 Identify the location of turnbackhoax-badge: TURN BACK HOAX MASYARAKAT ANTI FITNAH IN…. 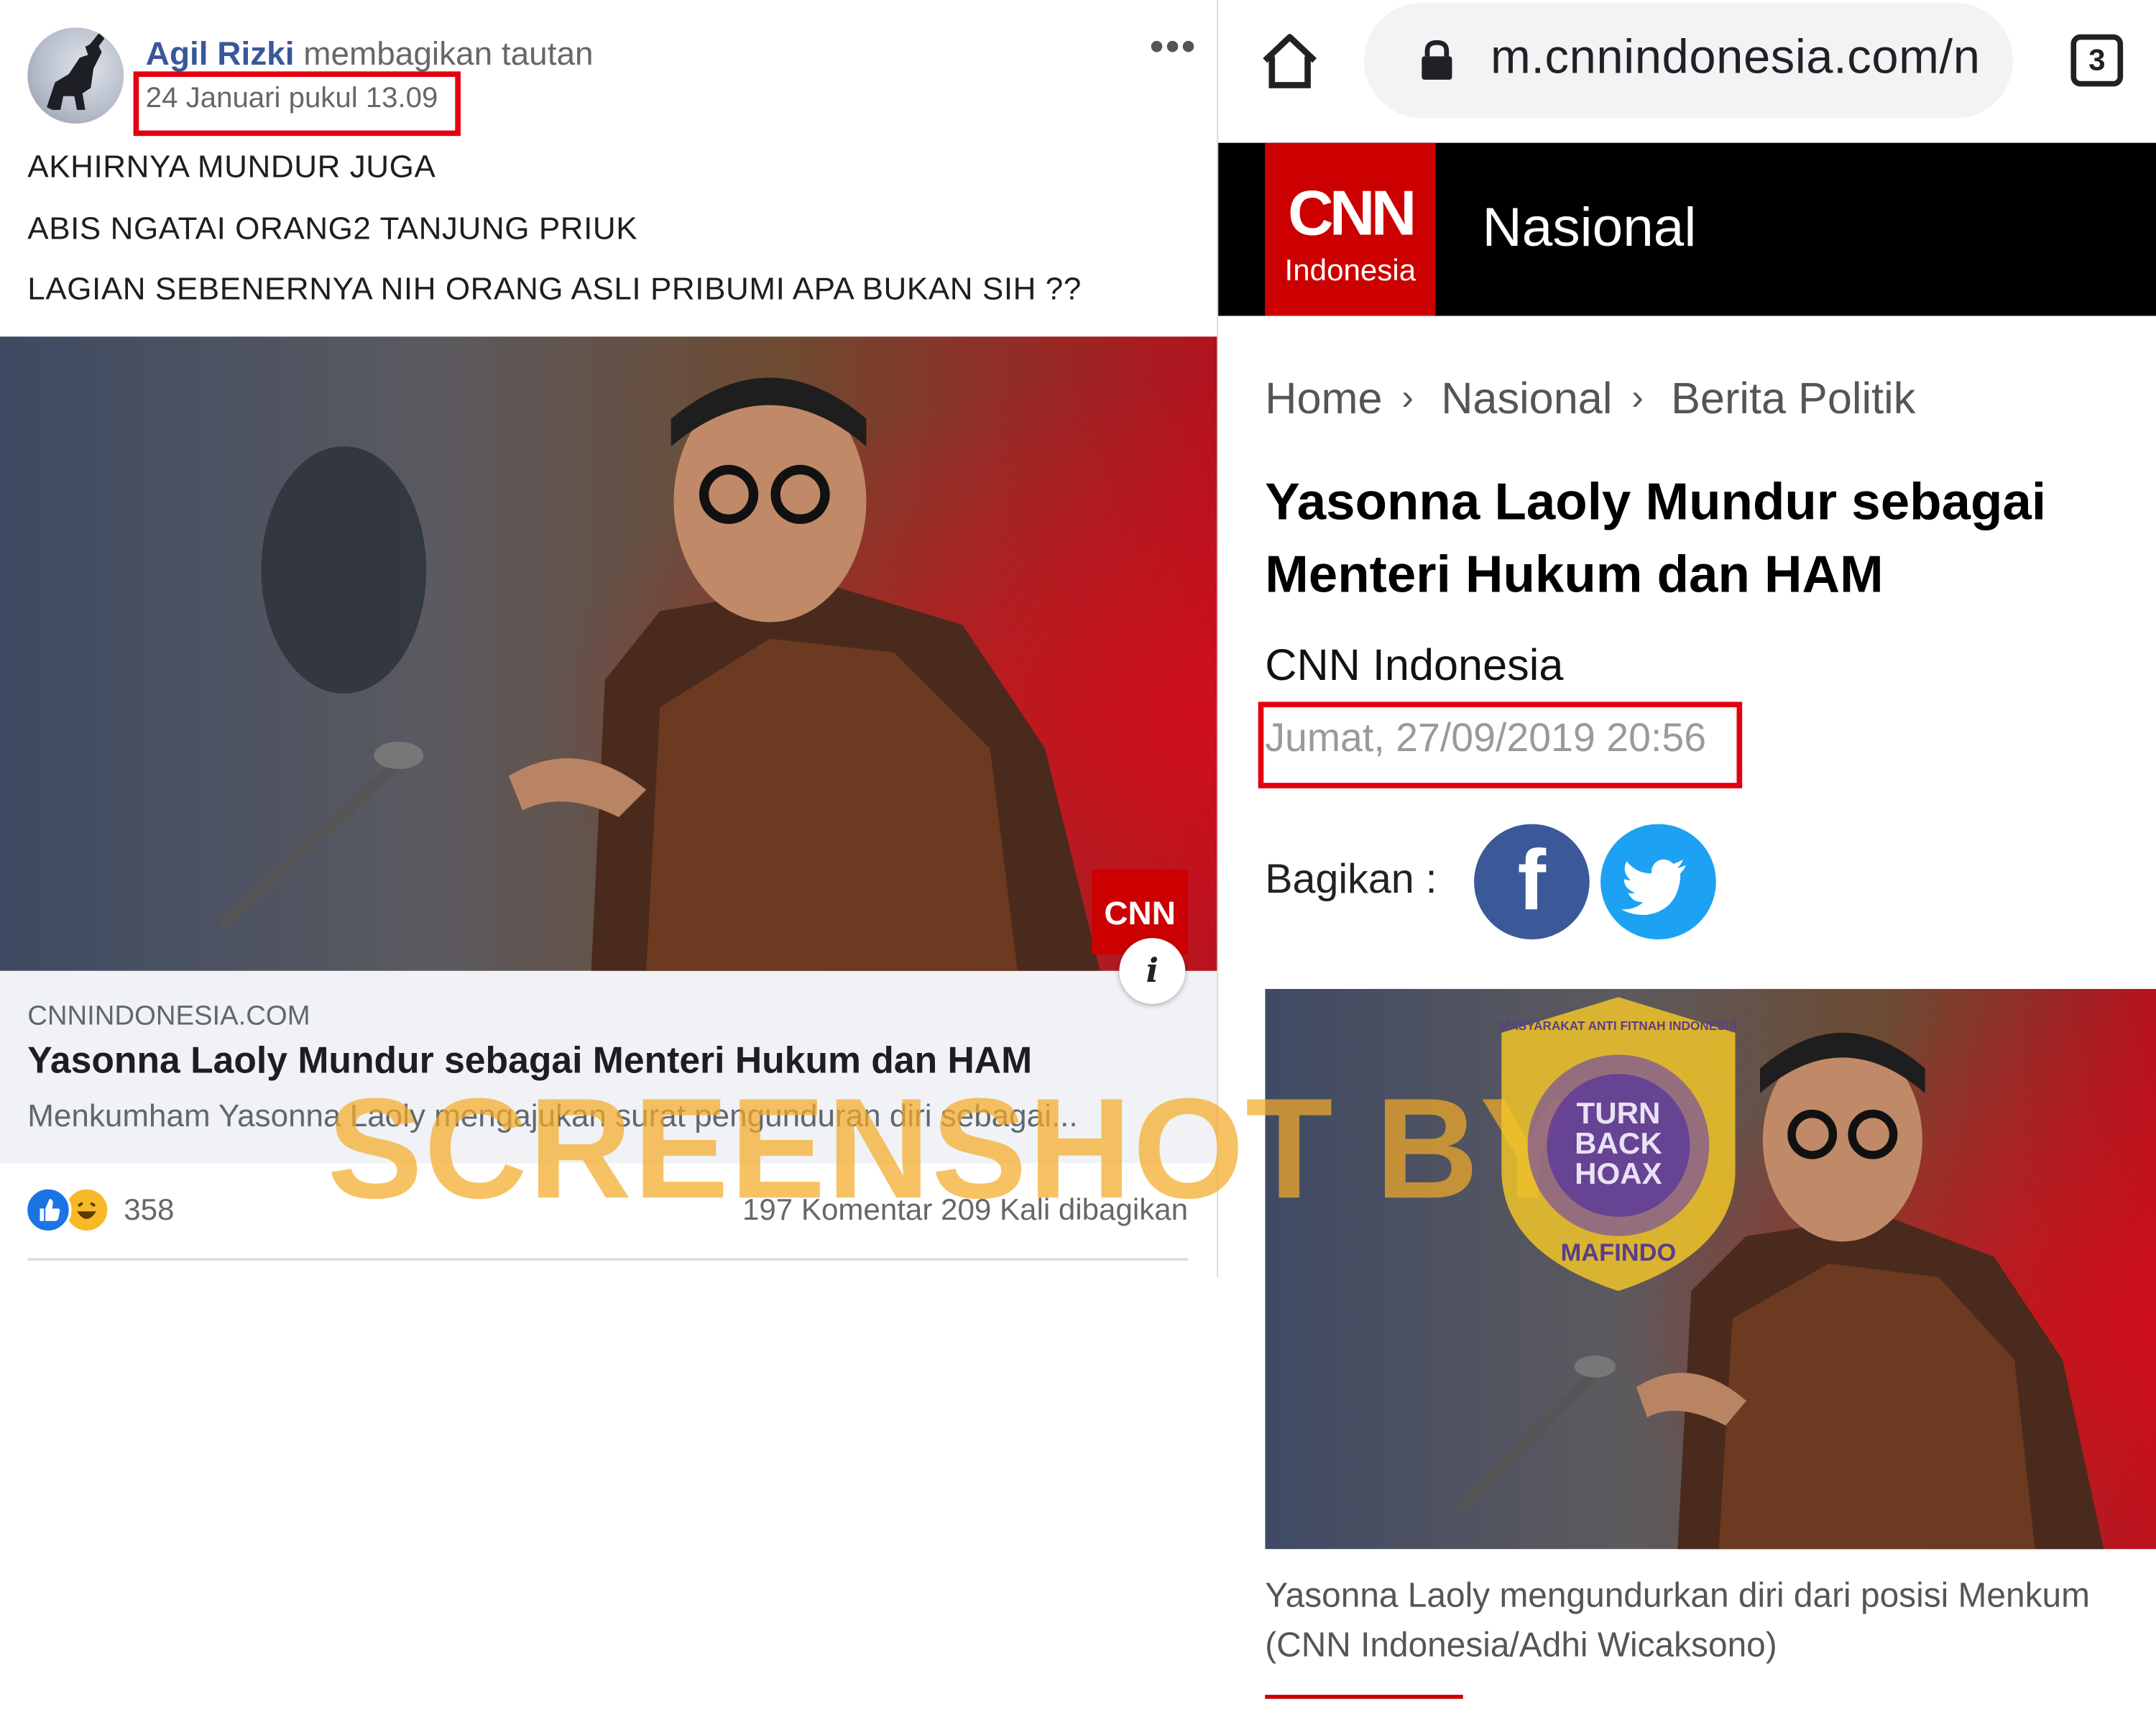
(1618, 1144).